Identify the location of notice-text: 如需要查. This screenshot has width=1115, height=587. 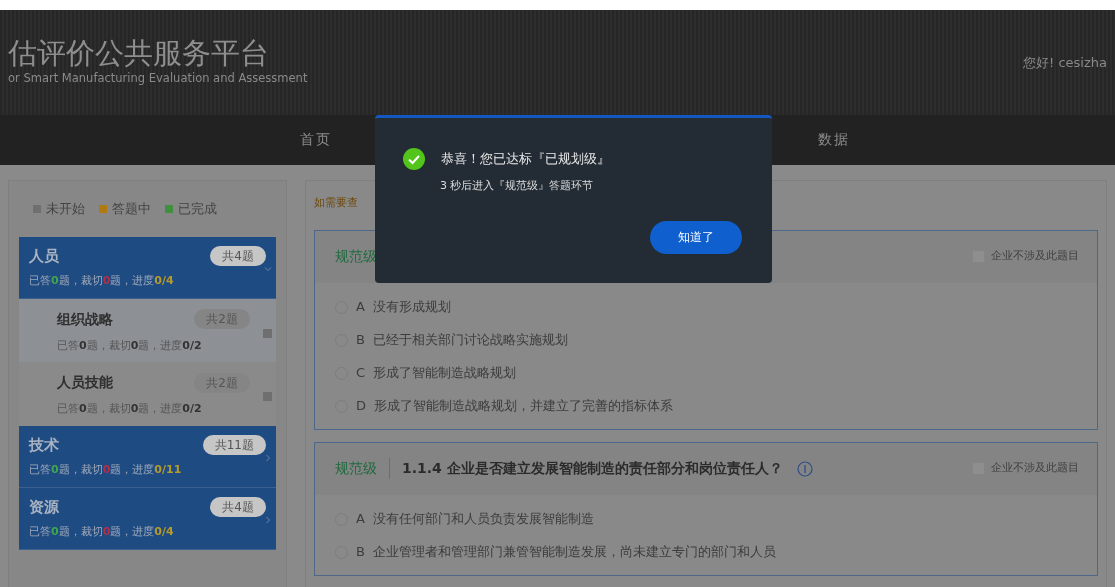
(336, 203).